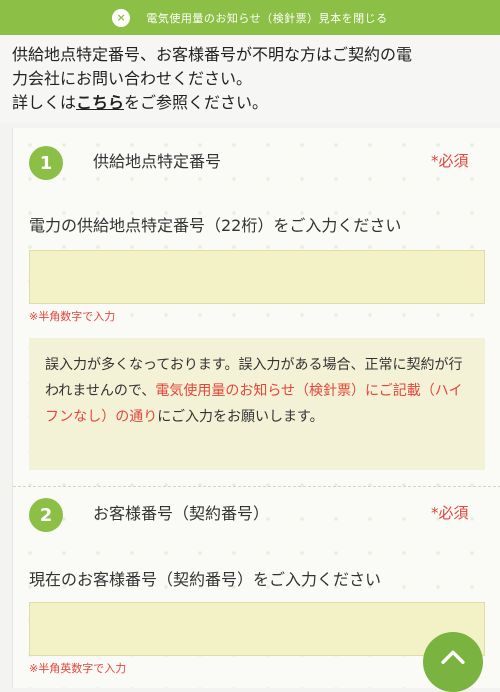 The image size is (500, 692). I want to click on scroll-to-top-button, so click(453, 662).